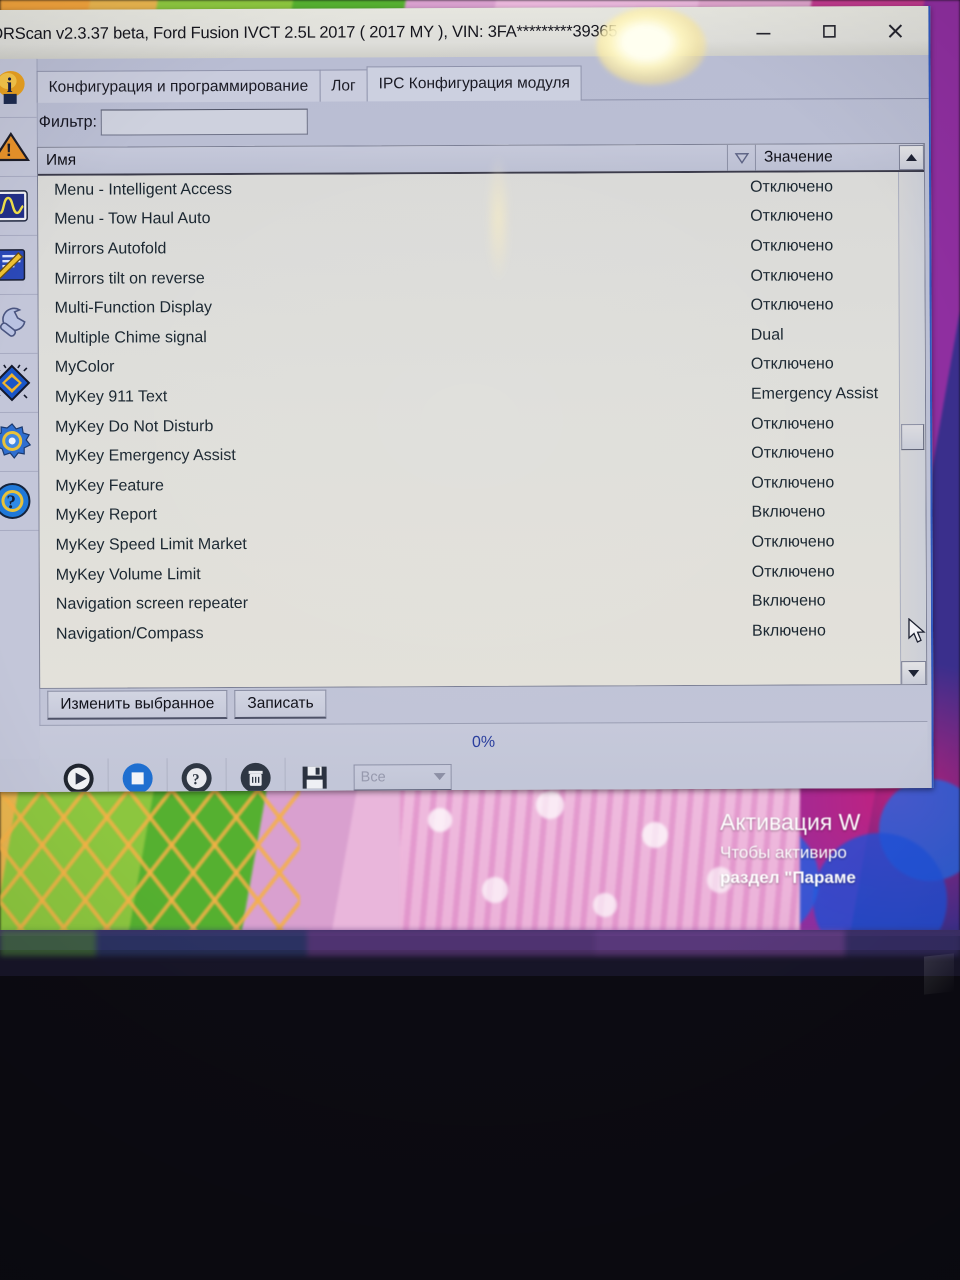 This screenshot has width=960, height=1280. I want to click on tab-label: Конфигурация и программирование, so click(178, 86).